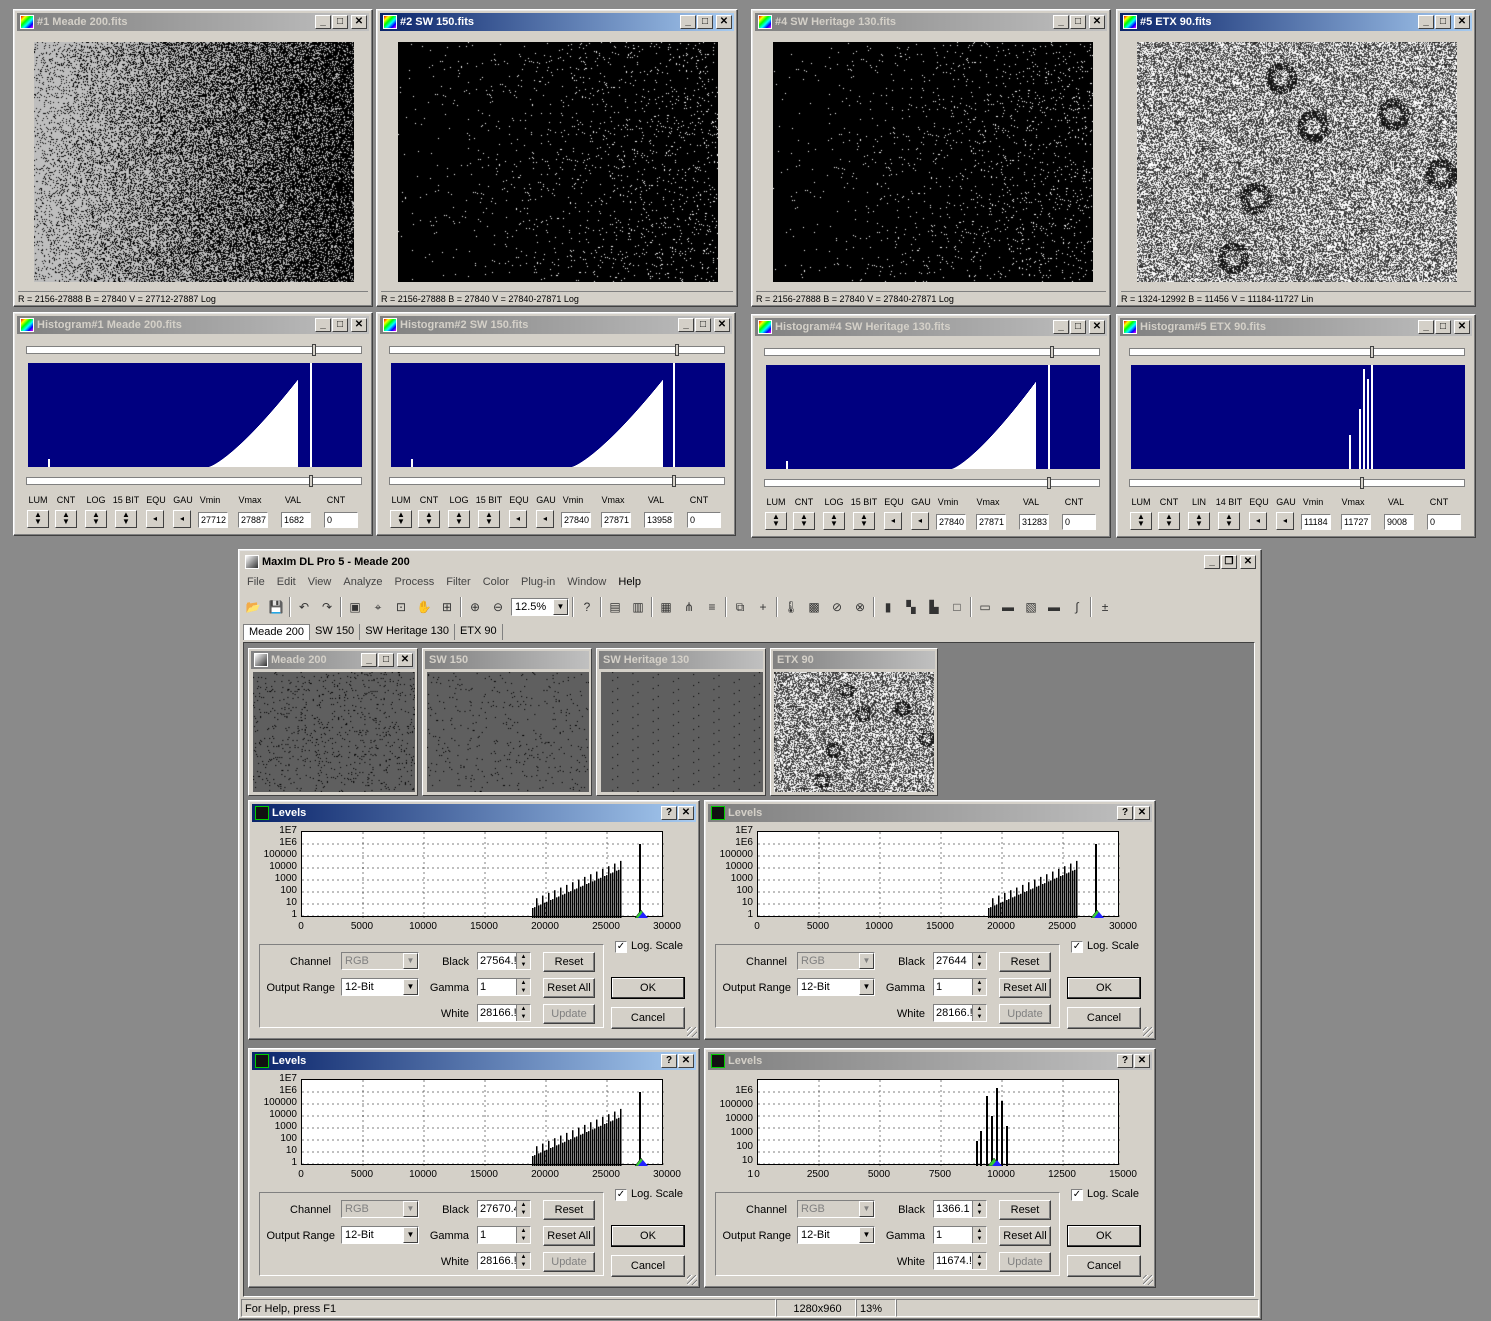  Describe the element at coordinates (507, 722) in the screenshot. I see `thumbnail-window-1: SW 150` at that location.